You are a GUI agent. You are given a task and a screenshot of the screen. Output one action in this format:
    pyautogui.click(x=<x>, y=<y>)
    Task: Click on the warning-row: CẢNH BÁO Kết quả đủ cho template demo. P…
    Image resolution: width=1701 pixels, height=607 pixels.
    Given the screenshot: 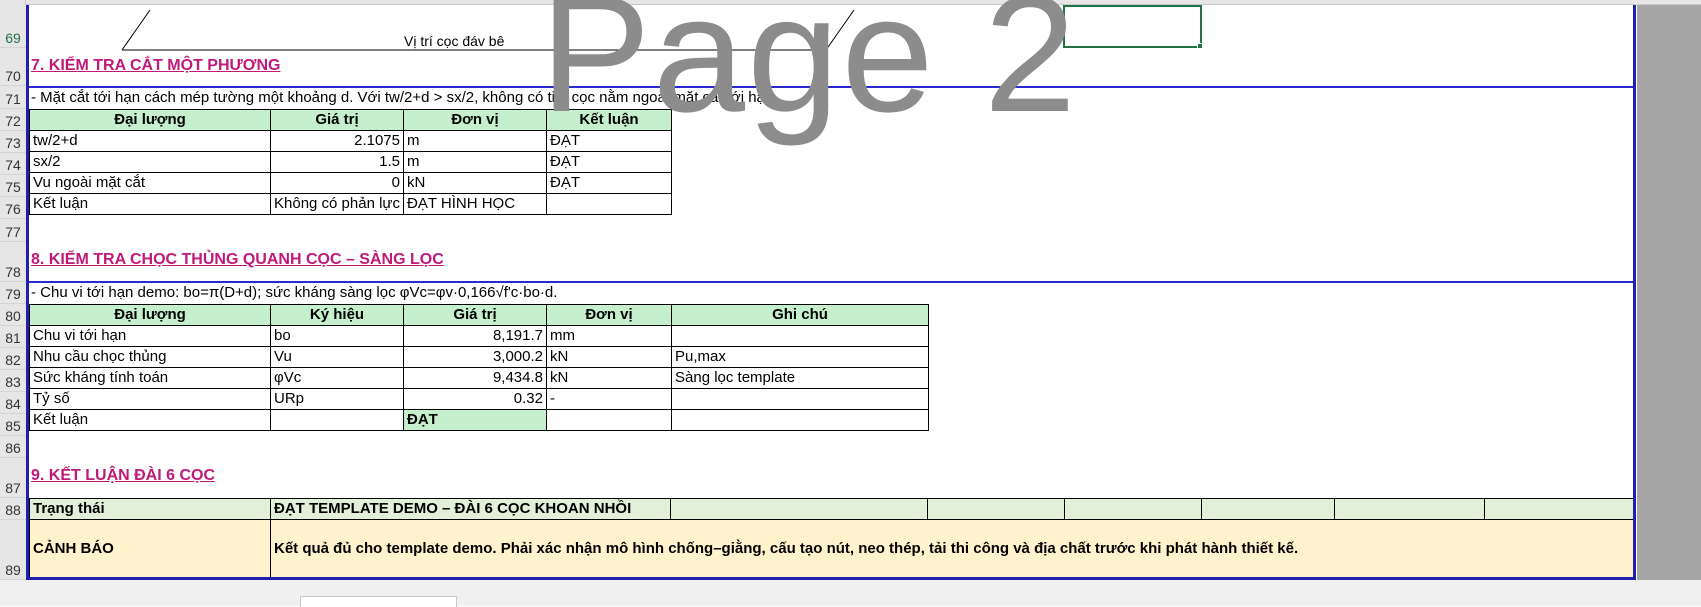 What is the action you would take?
    pyautogui.click(x=831, y=548)
    